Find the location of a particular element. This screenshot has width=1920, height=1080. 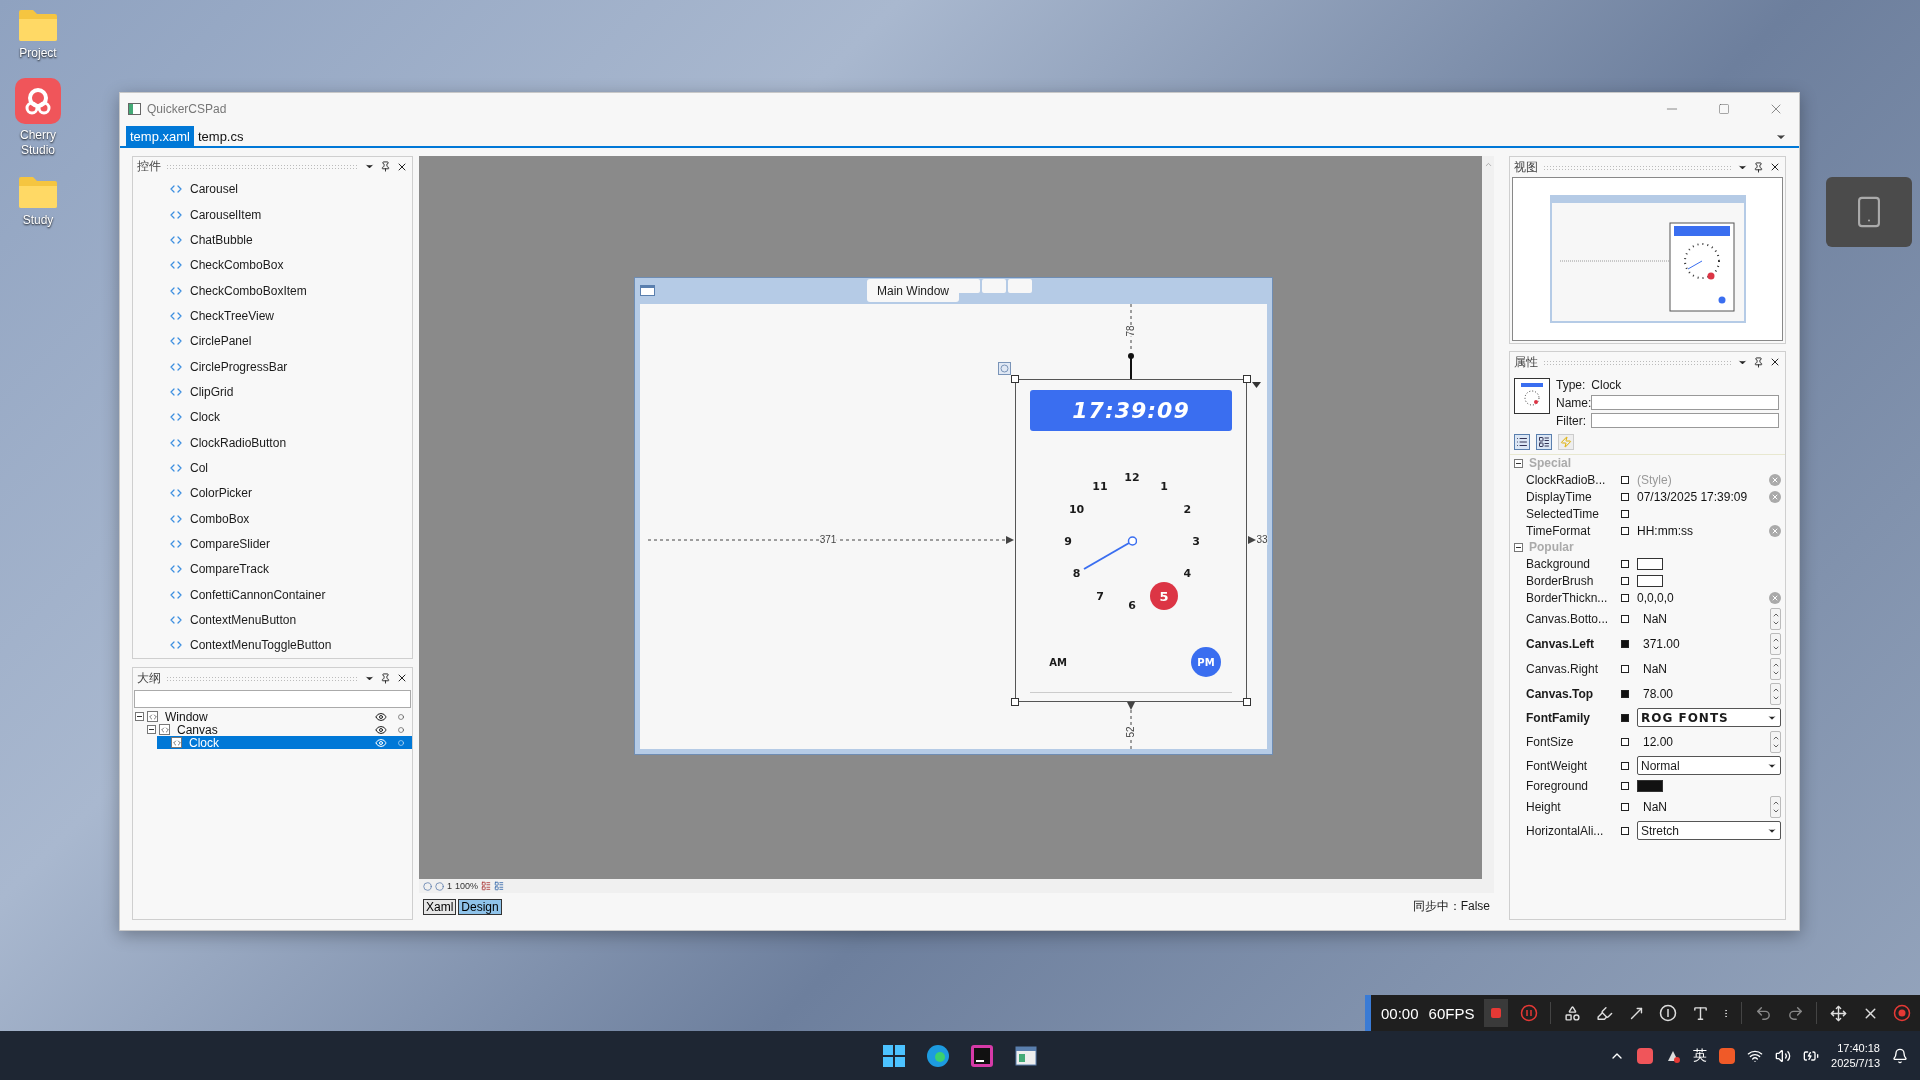

view-tab: Design is located at coordinates (480, 906).